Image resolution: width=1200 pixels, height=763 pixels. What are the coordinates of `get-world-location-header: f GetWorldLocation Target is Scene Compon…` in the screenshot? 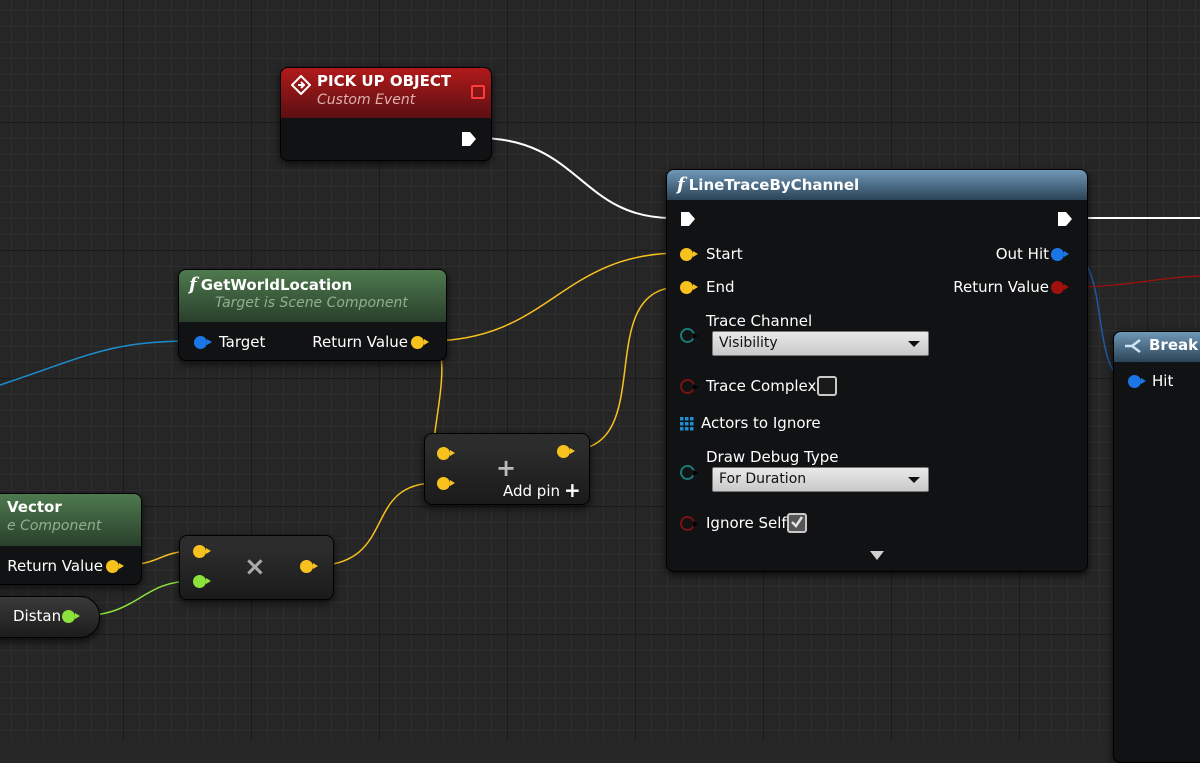 It's located at (312, 296).